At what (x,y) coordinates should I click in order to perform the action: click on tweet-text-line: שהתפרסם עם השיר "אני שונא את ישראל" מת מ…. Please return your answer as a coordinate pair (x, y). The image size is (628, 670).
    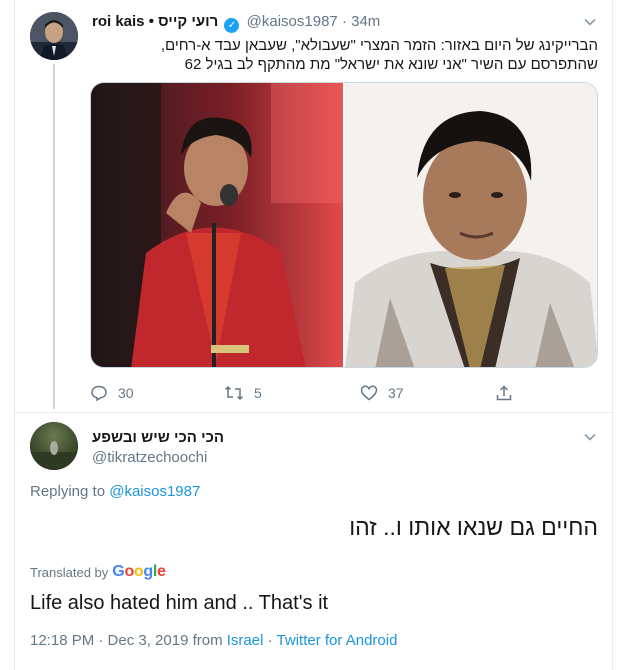
    Looking at the image, I should click on (391, 64).